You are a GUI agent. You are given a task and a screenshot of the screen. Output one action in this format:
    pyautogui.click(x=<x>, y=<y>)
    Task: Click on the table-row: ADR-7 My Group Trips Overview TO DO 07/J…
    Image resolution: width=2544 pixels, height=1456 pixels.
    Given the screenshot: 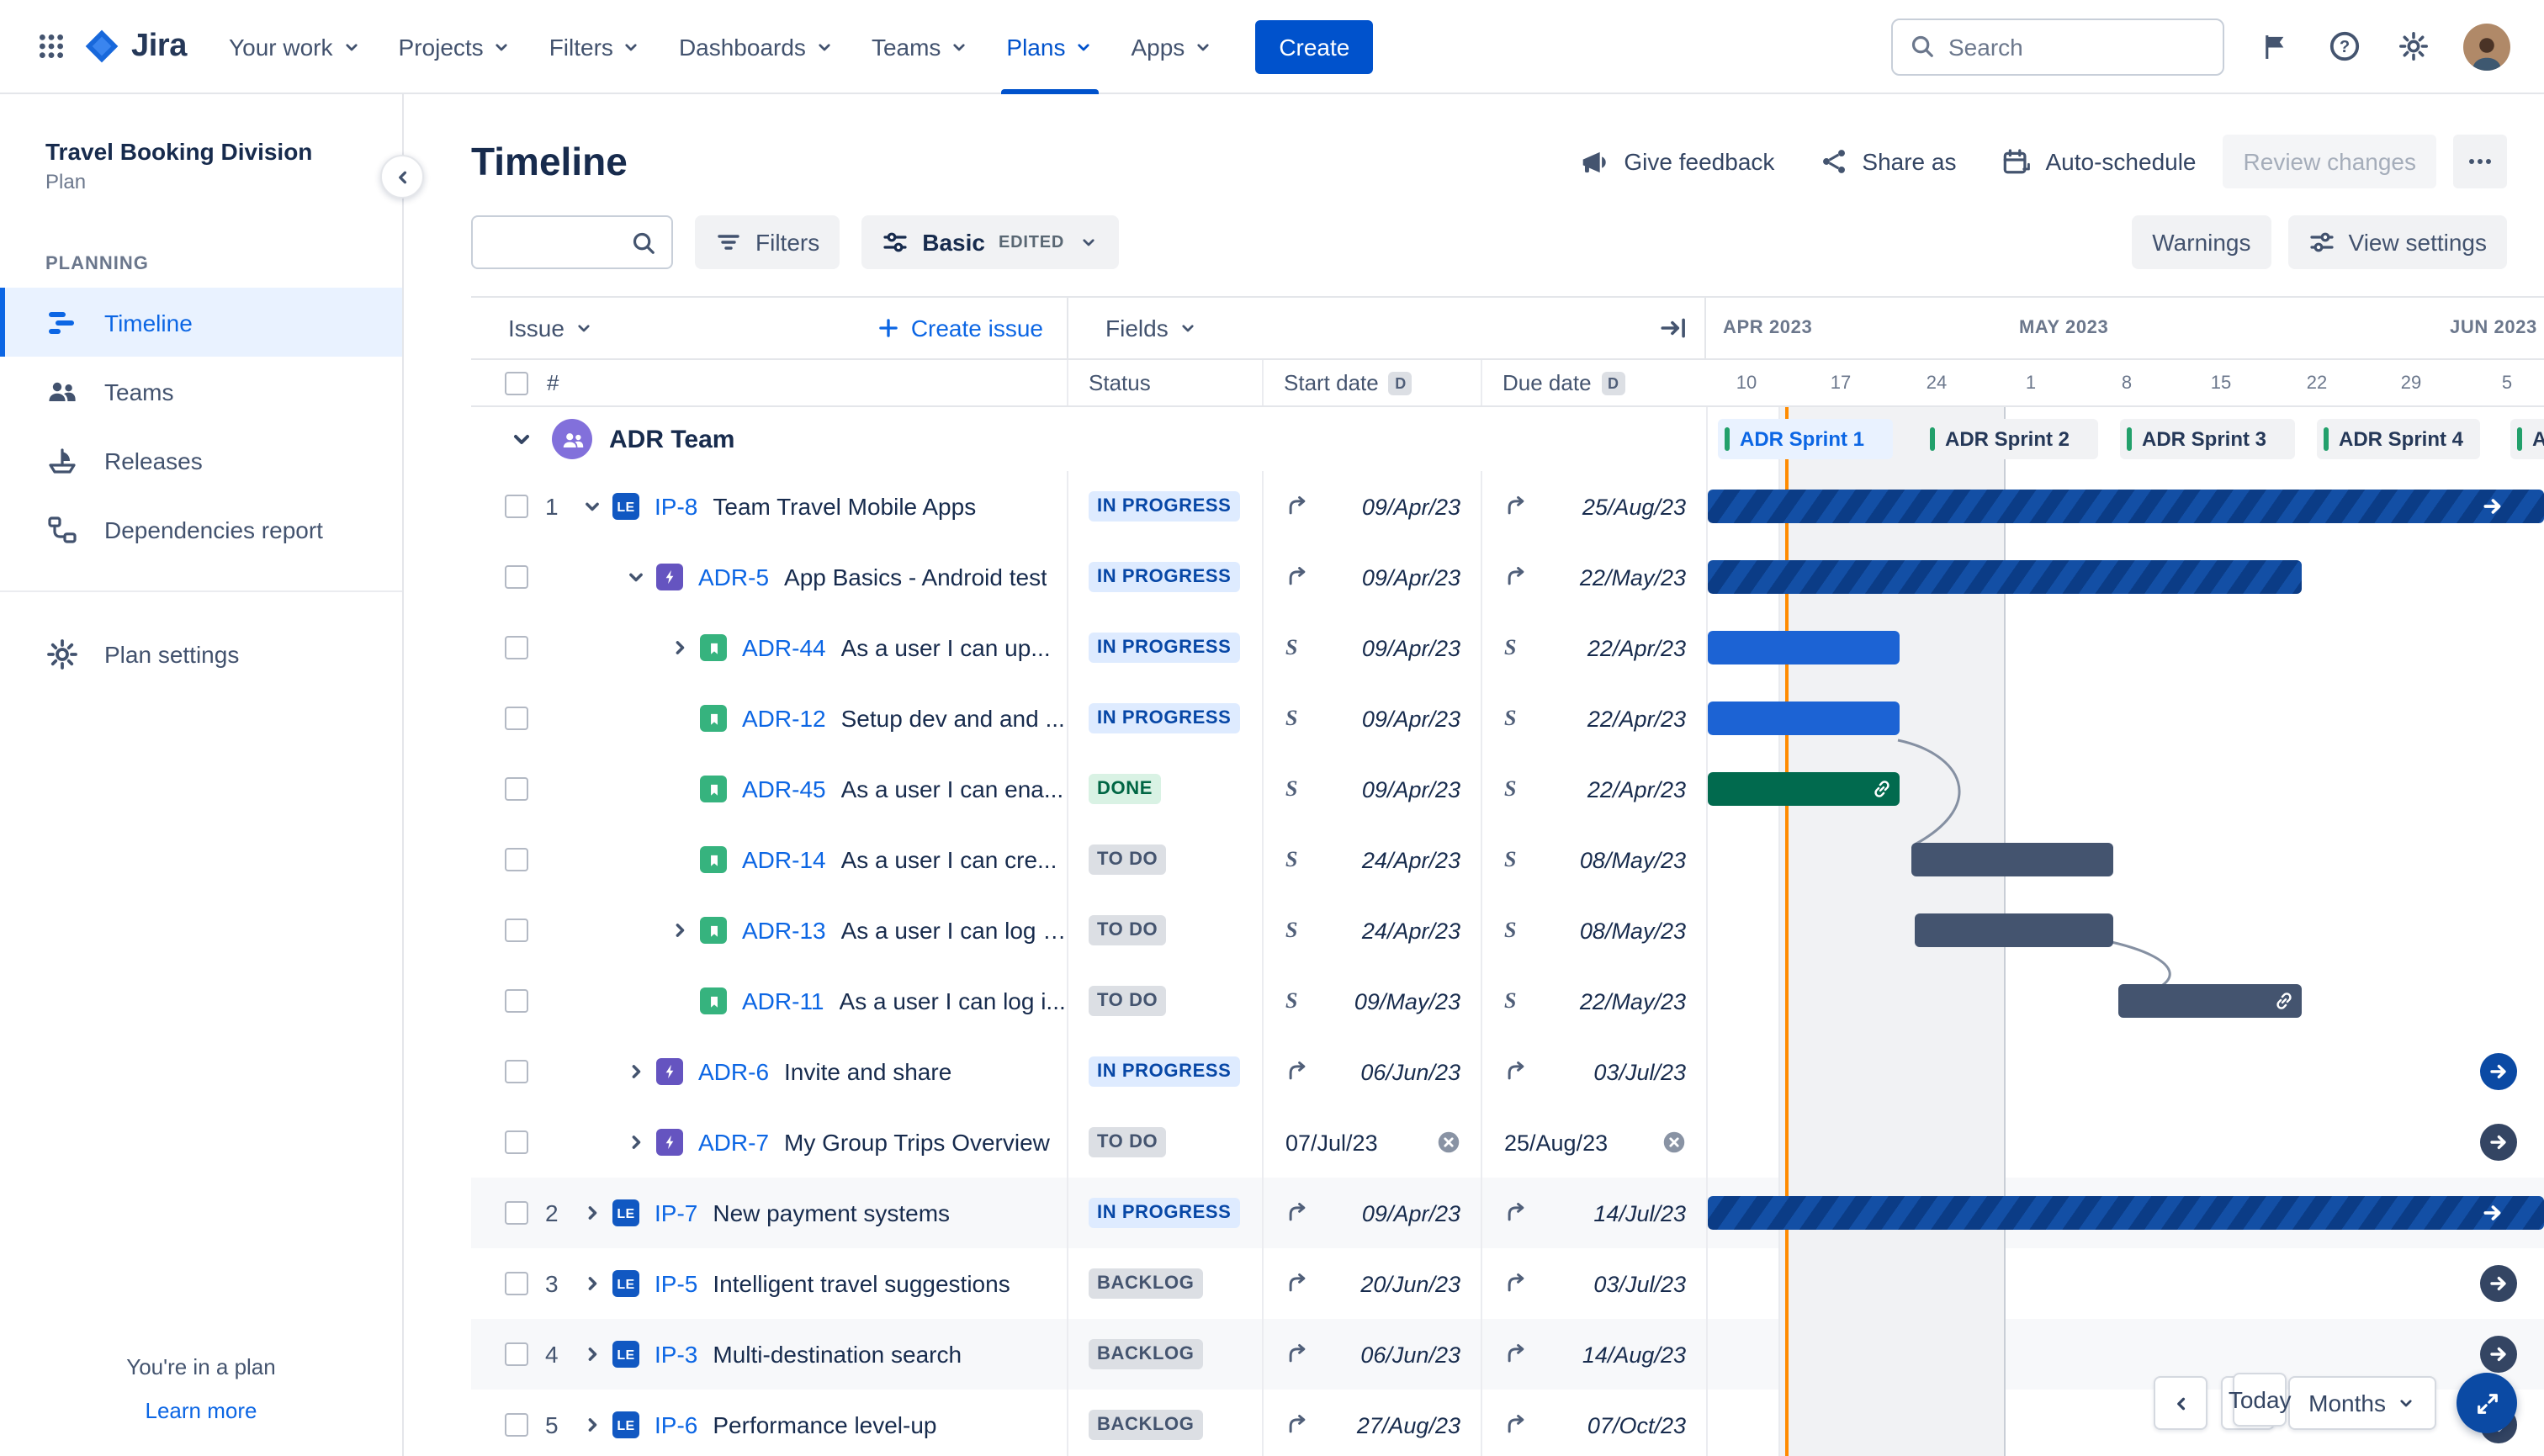 What is the action you would take?
    pyautogui.click(x=1507, y=1142)
    